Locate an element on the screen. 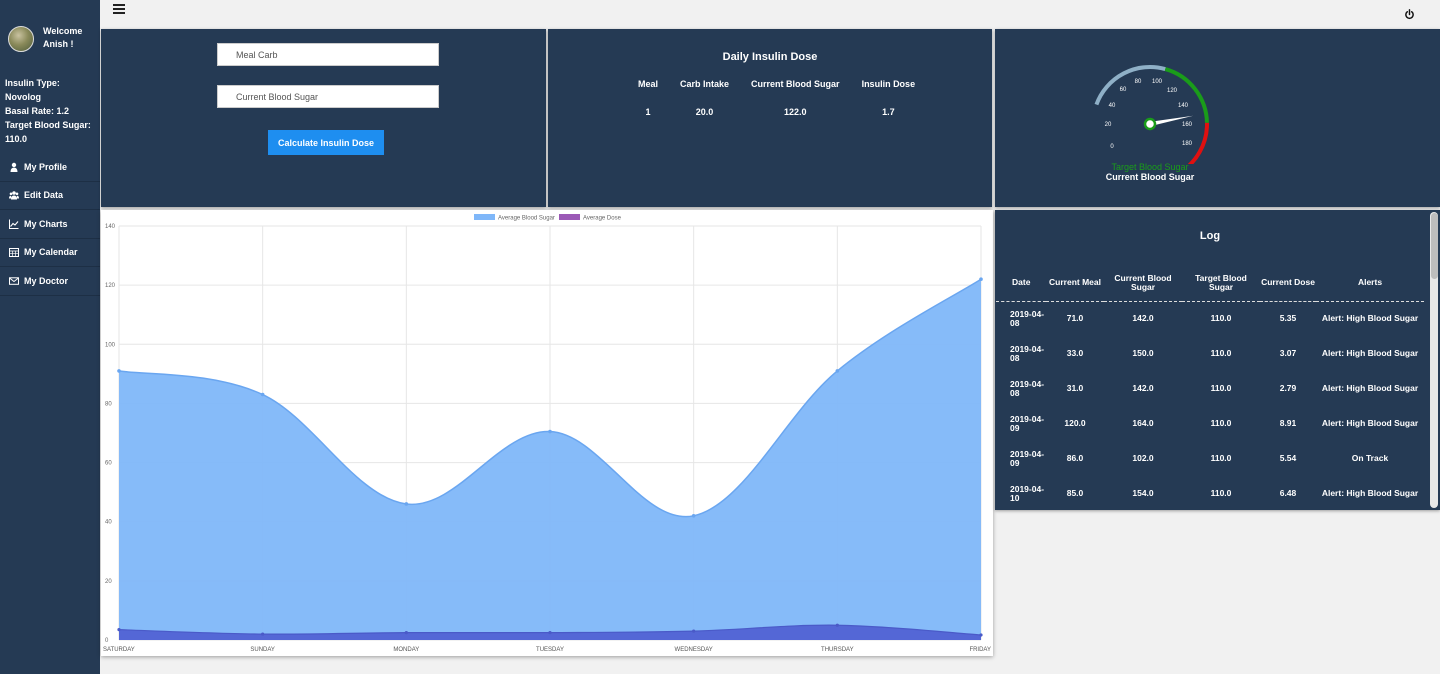 The image size is (1440, 674). calculate-insulin-button: Calculate Insulin Dose is located at coordinates (326, 142).